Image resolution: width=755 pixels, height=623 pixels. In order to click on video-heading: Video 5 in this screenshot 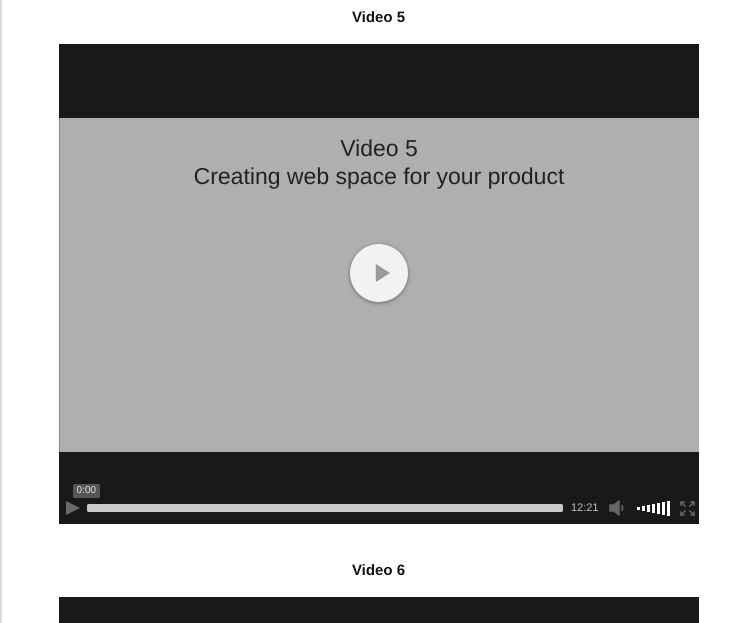, I will do `click(379, 18)`.